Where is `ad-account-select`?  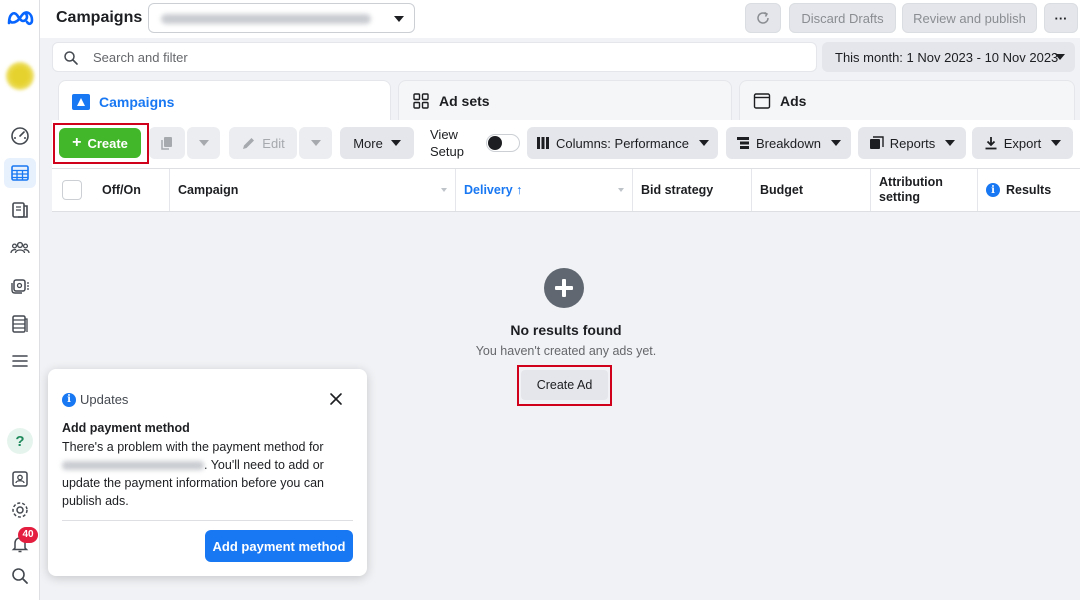 ad-account-select is located at coordinates (281, 18).